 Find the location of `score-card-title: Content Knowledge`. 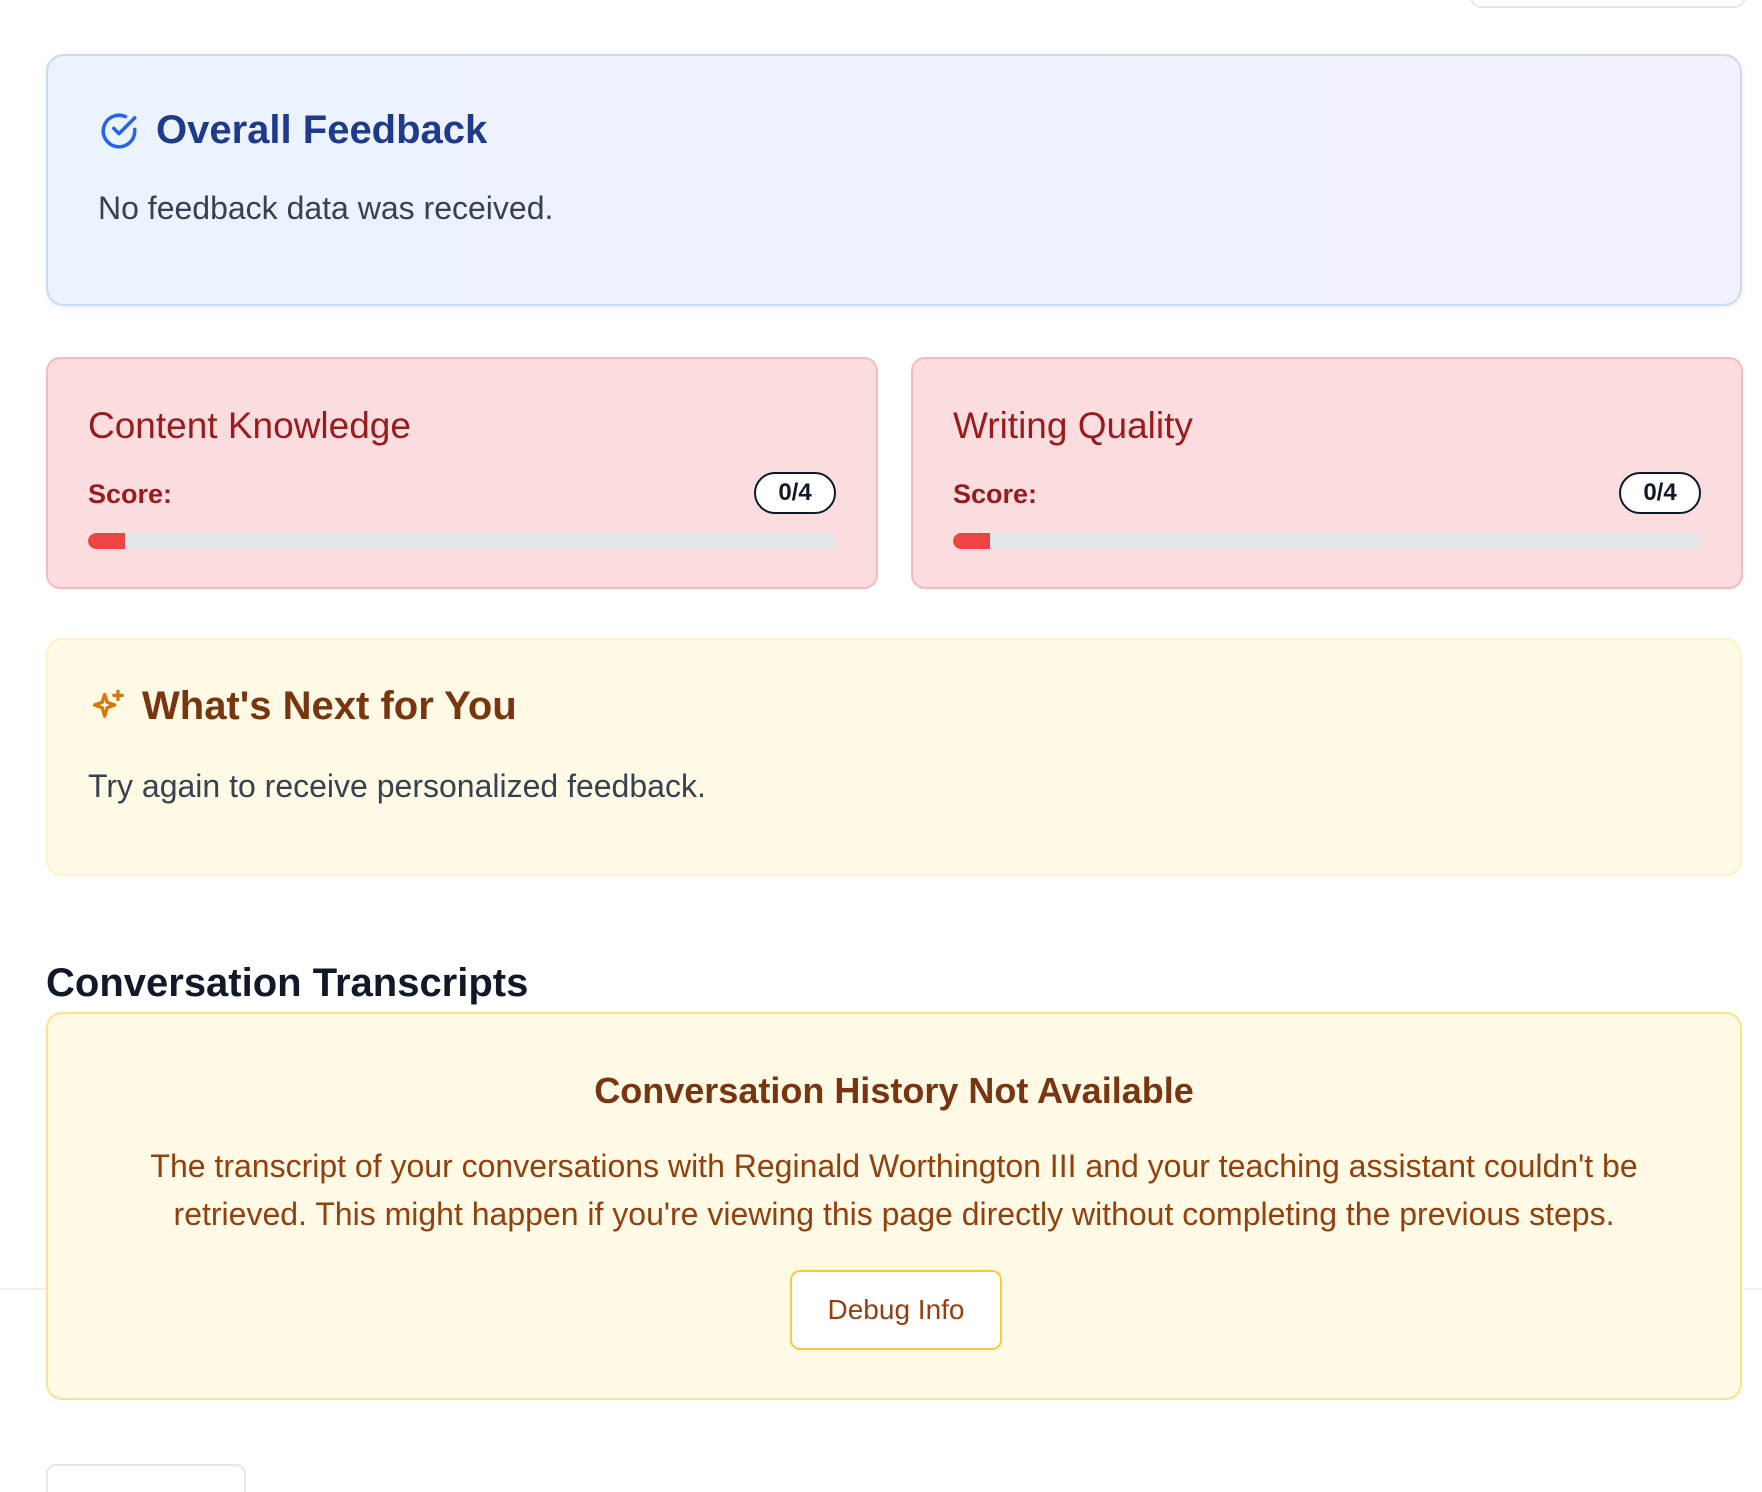

score-card-title: Content Knowledge is located at coordinates (249, 425).